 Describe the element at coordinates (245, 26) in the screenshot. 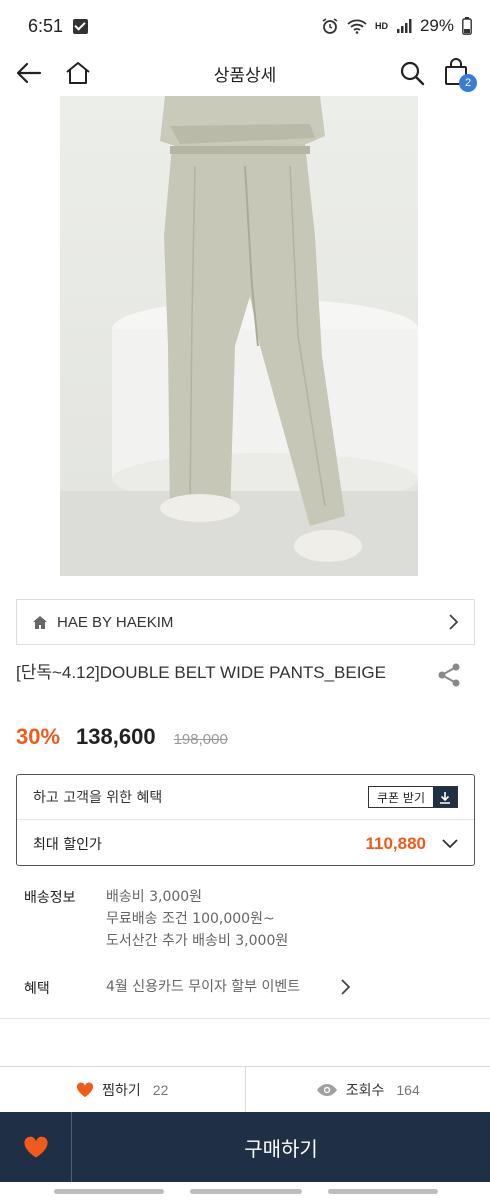

I see `status-bar: 6:51 HD 29%` at that location.